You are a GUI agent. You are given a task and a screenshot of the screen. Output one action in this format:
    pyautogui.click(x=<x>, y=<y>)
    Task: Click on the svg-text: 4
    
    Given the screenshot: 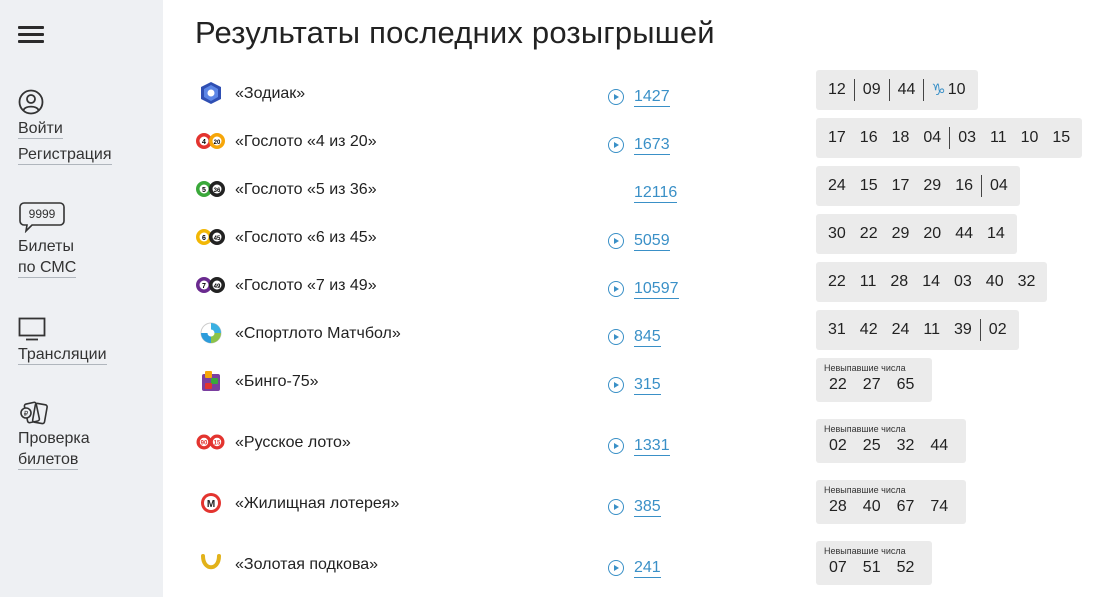 What is the action you would take?
    pyautogui.click(x=204, y=142)
    